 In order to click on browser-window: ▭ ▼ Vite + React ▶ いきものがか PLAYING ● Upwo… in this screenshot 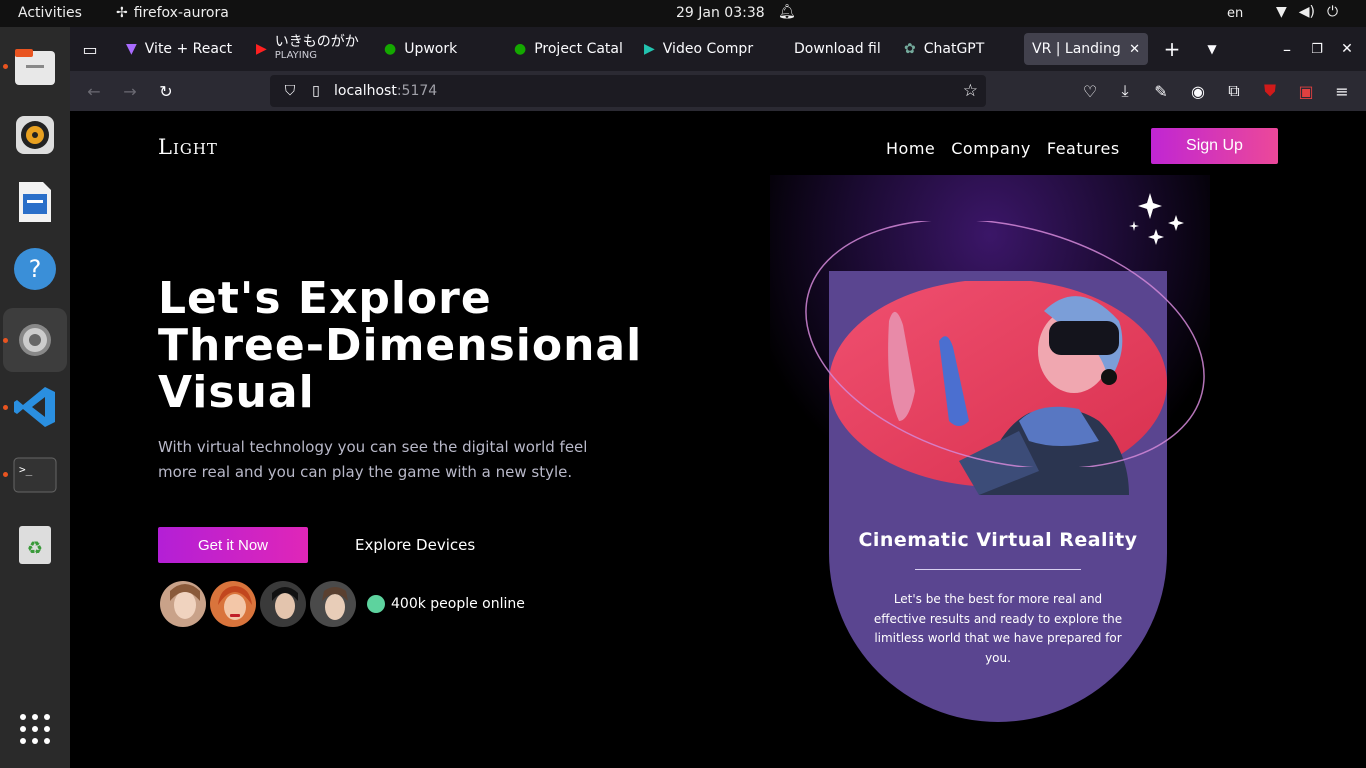, I will do `click(718, 69)`.